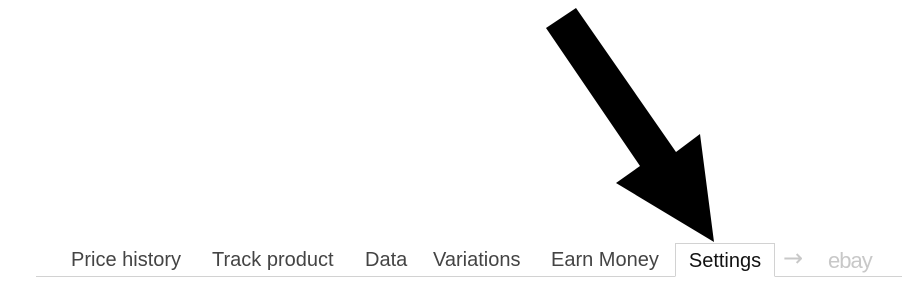 The width and height of the screenshot is (902, 300). Describe the element at coordinates (605, 259) in the screenshot. I see `tab-earn-money: Earn Money` at that location.